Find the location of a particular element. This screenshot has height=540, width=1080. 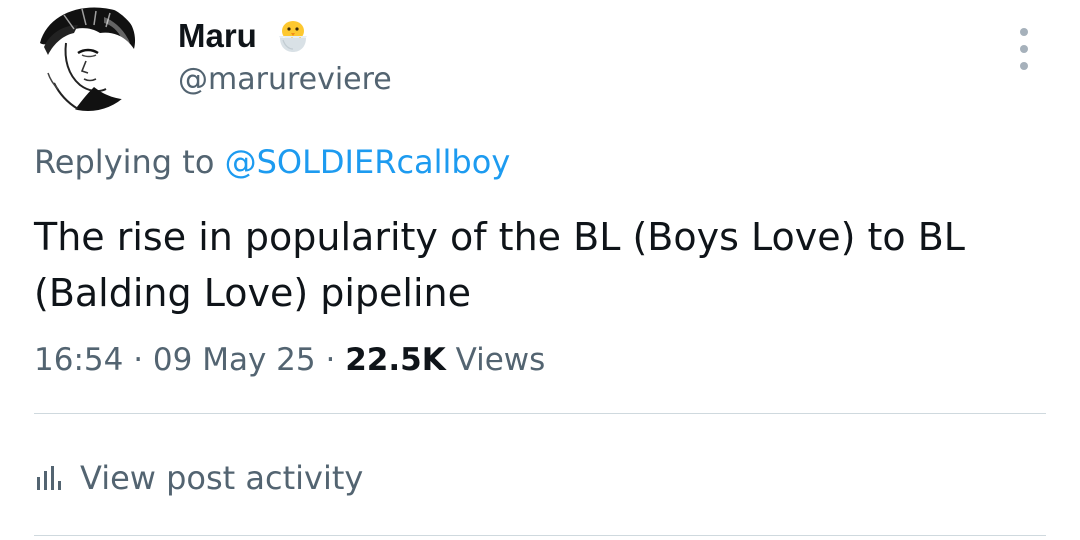

view-post-activity-button: View post activity is located at coordinates (198, 478).